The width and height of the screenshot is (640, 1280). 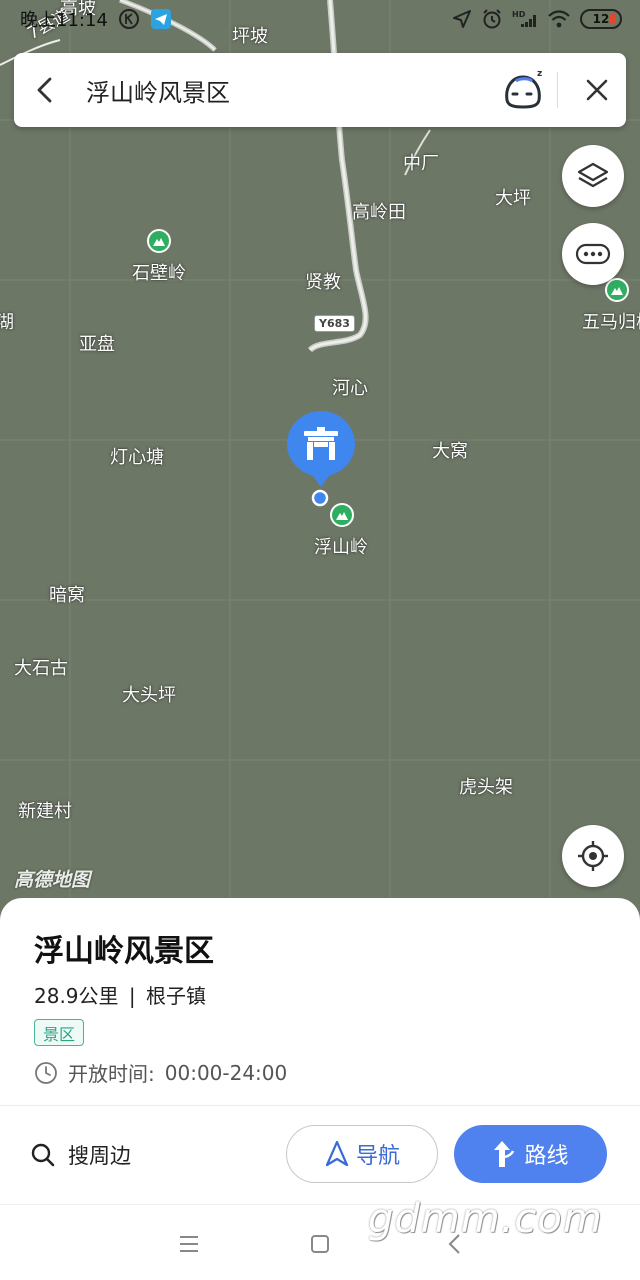 I want to click on route-button: 路线, so click(x=530, y=1154).